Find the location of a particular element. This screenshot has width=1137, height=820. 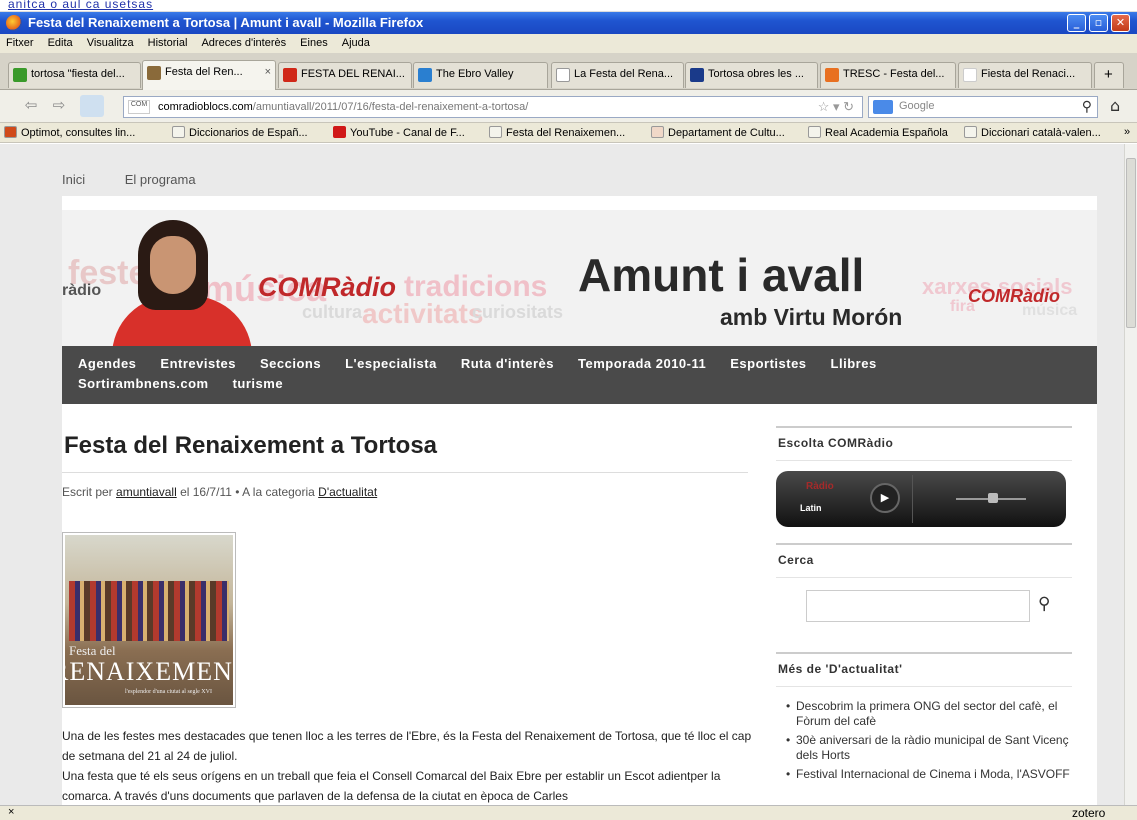

post-title: Festa del Renaixement a Tortosa is located at coordinates (250, 446).